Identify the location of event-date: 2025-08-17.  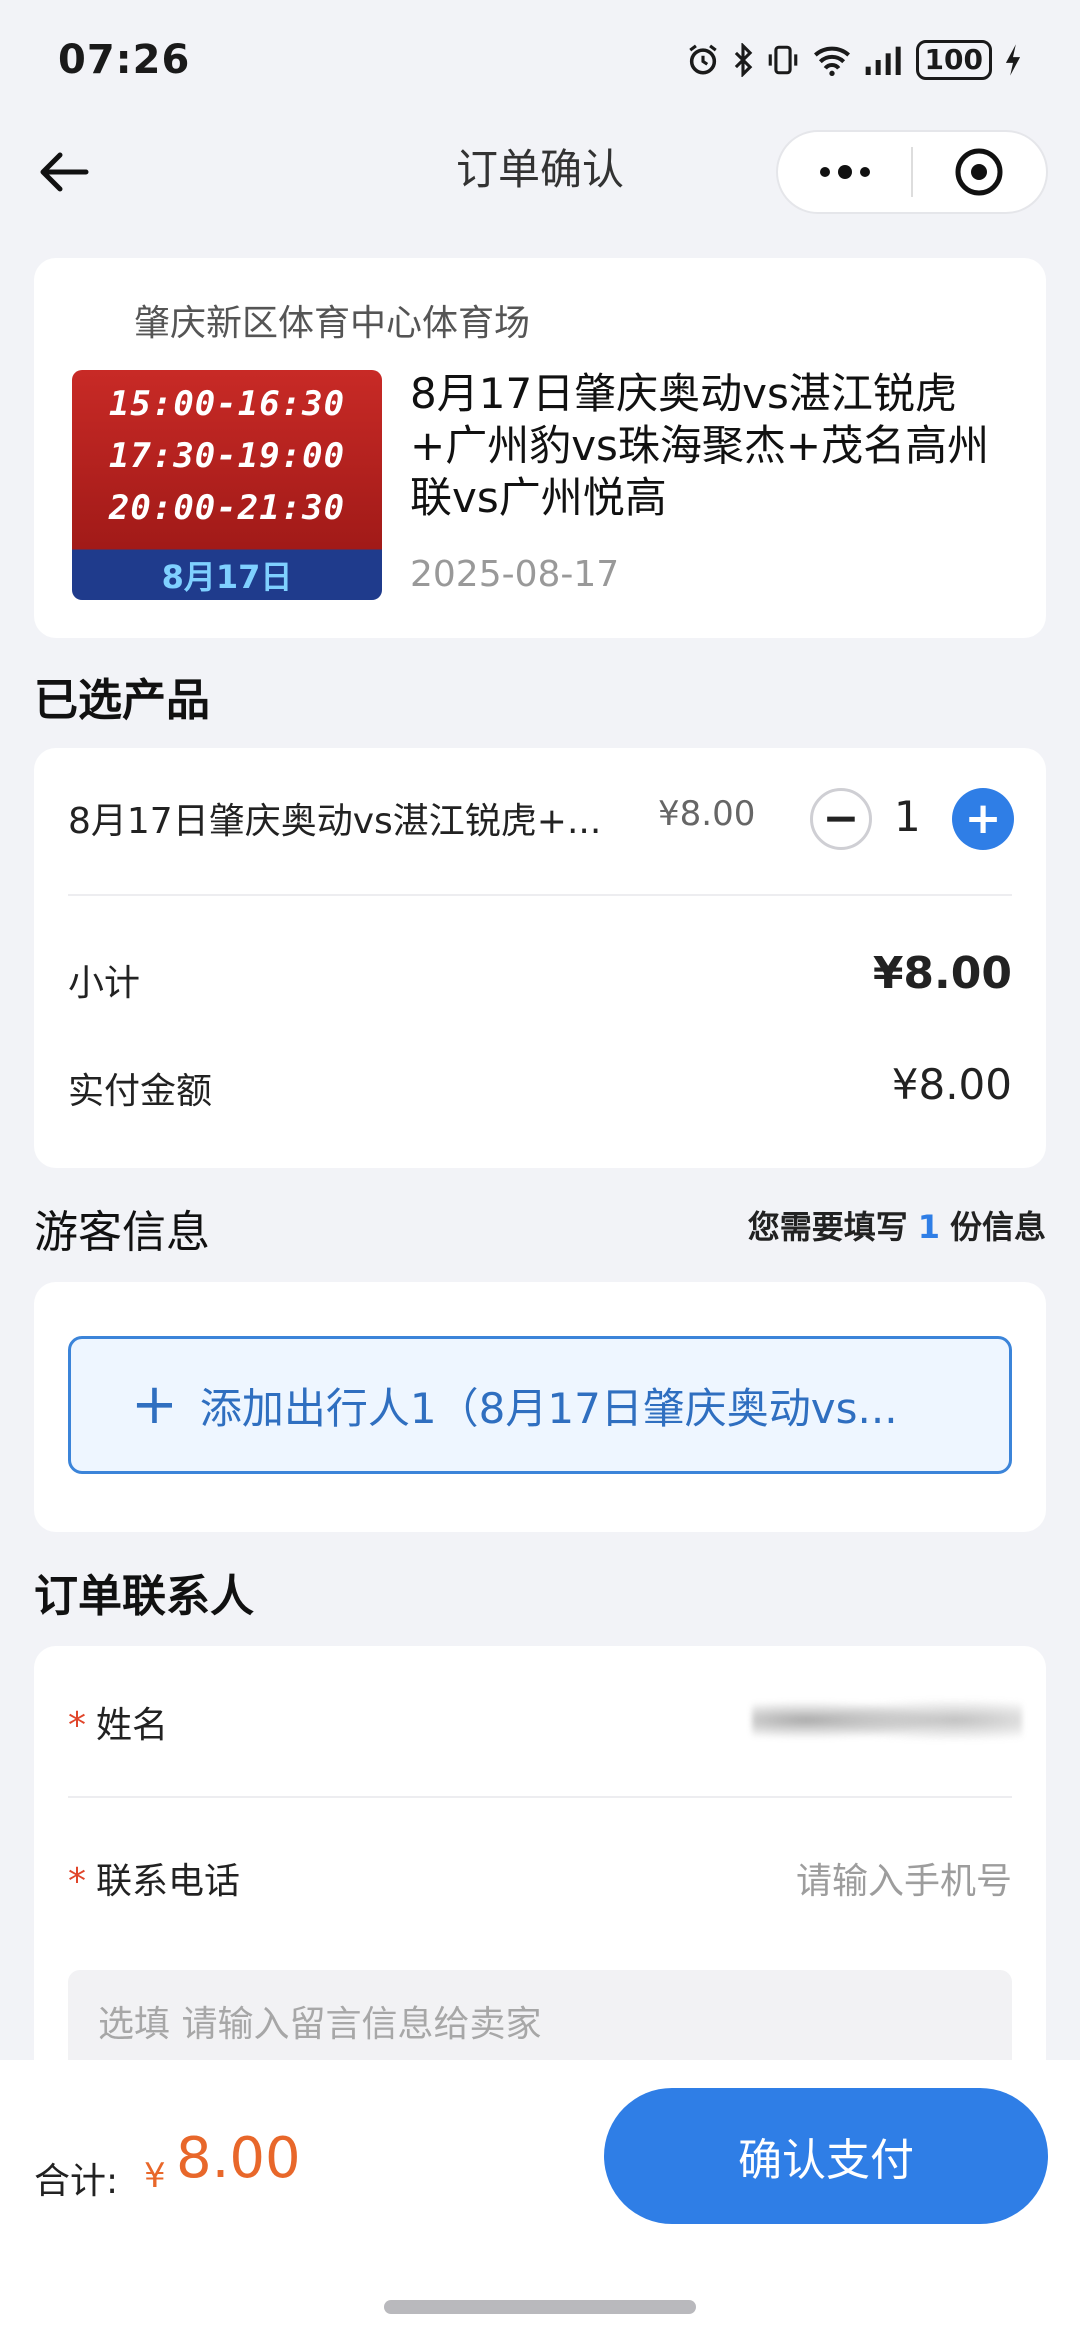
(515, 574).